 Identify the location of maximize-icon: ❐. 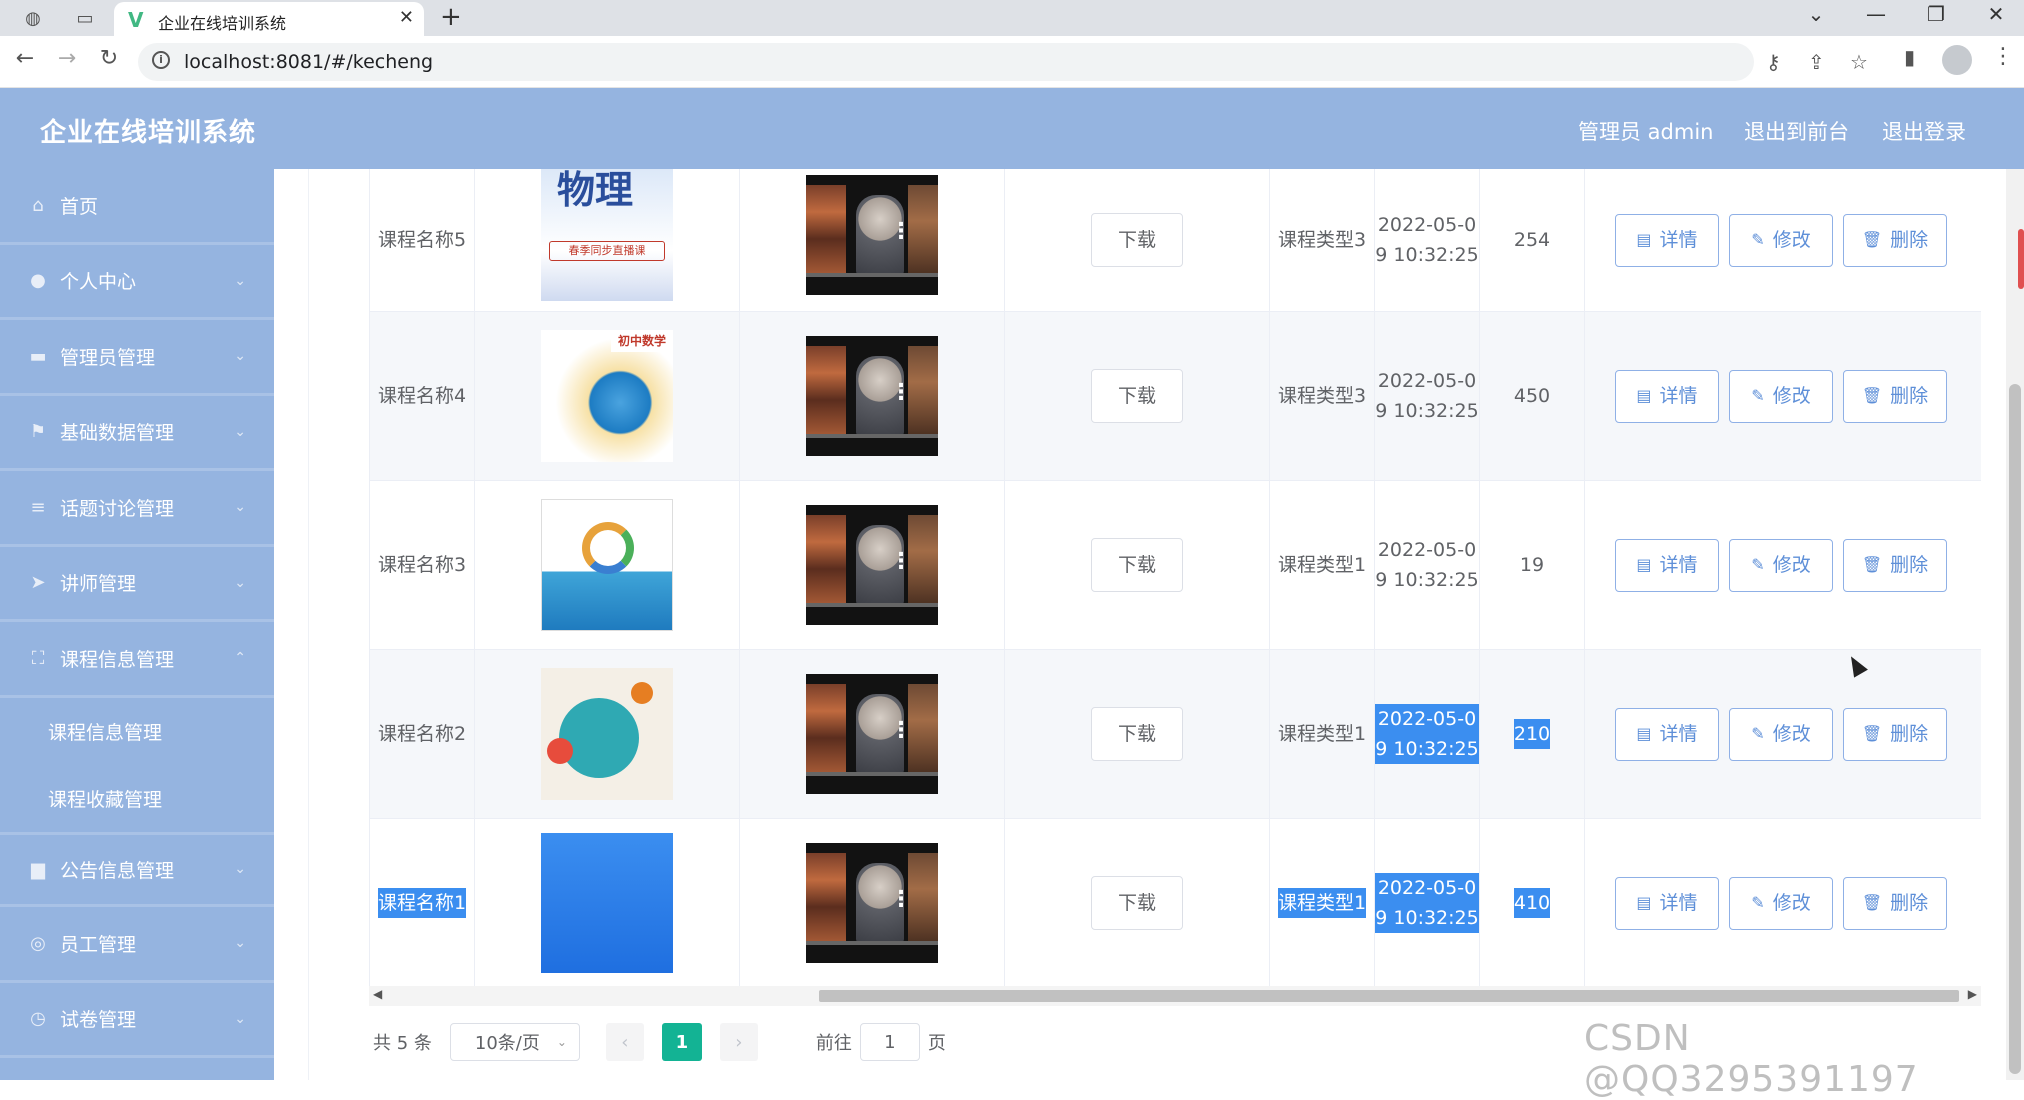
(1936, 14).